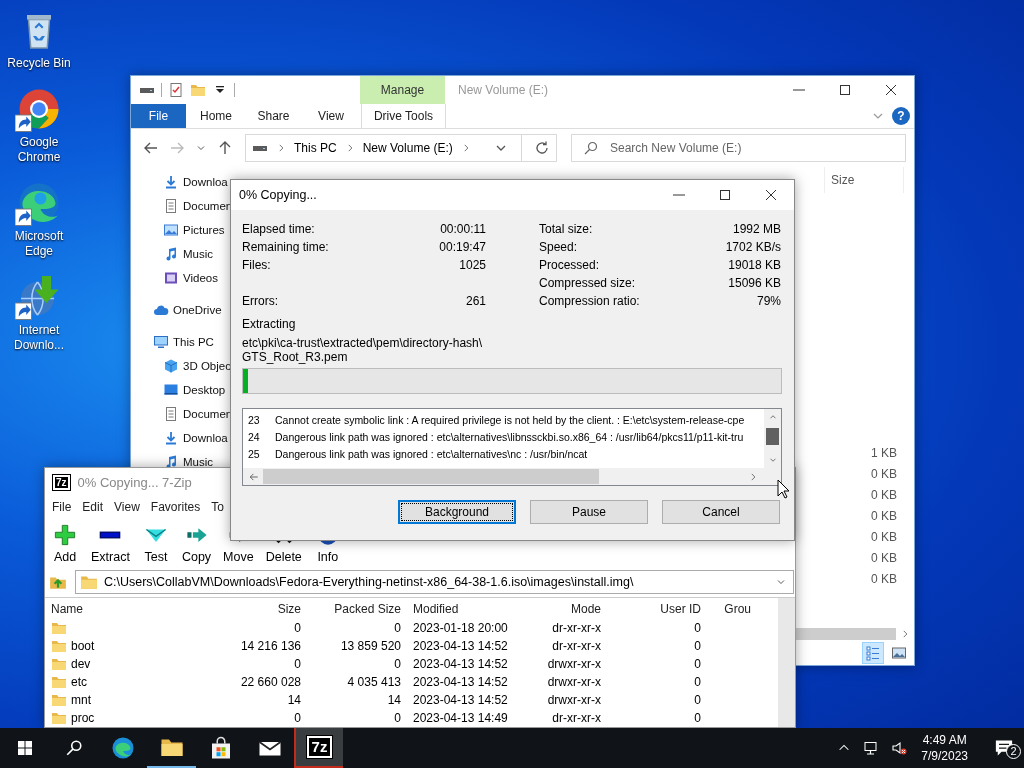 The height and width of the screenshot is (768, 1024). Describe the element at coordinates (1013, 751) in the screenshot. I see `notification-count: 2` at that location.